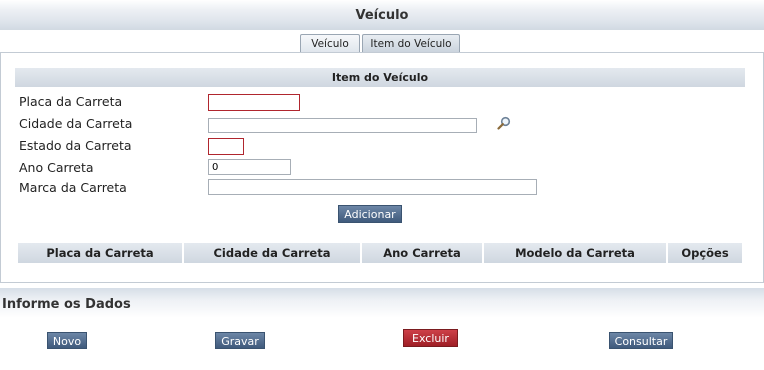 The height and width of the screenshot is (370, 764). I want to click on marca-label: Marca da Carreta, so click(73, 187).